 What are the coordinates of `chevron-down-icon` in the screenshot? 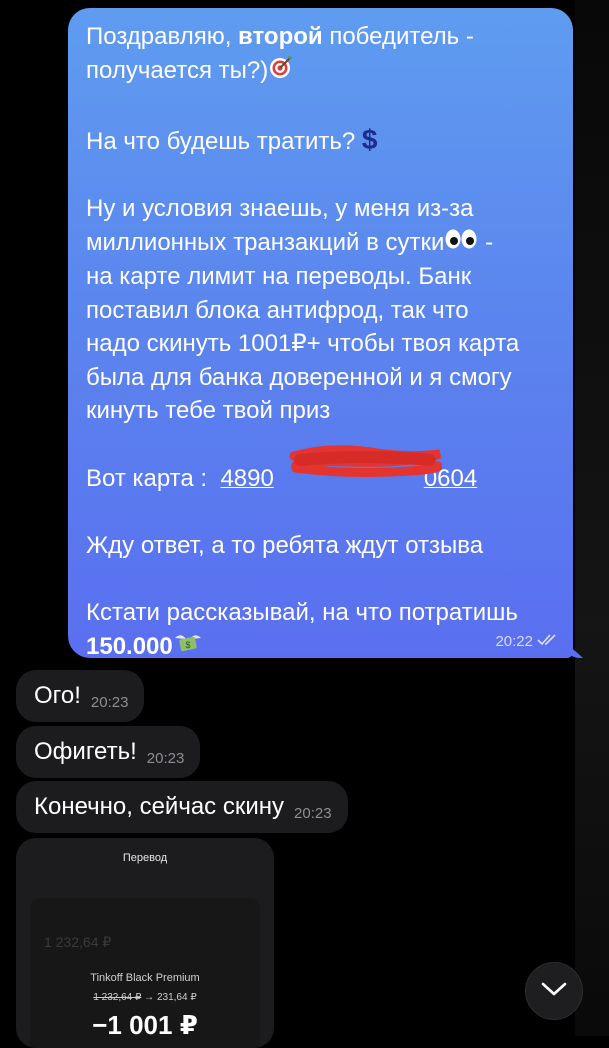 It's located at (554, 991).